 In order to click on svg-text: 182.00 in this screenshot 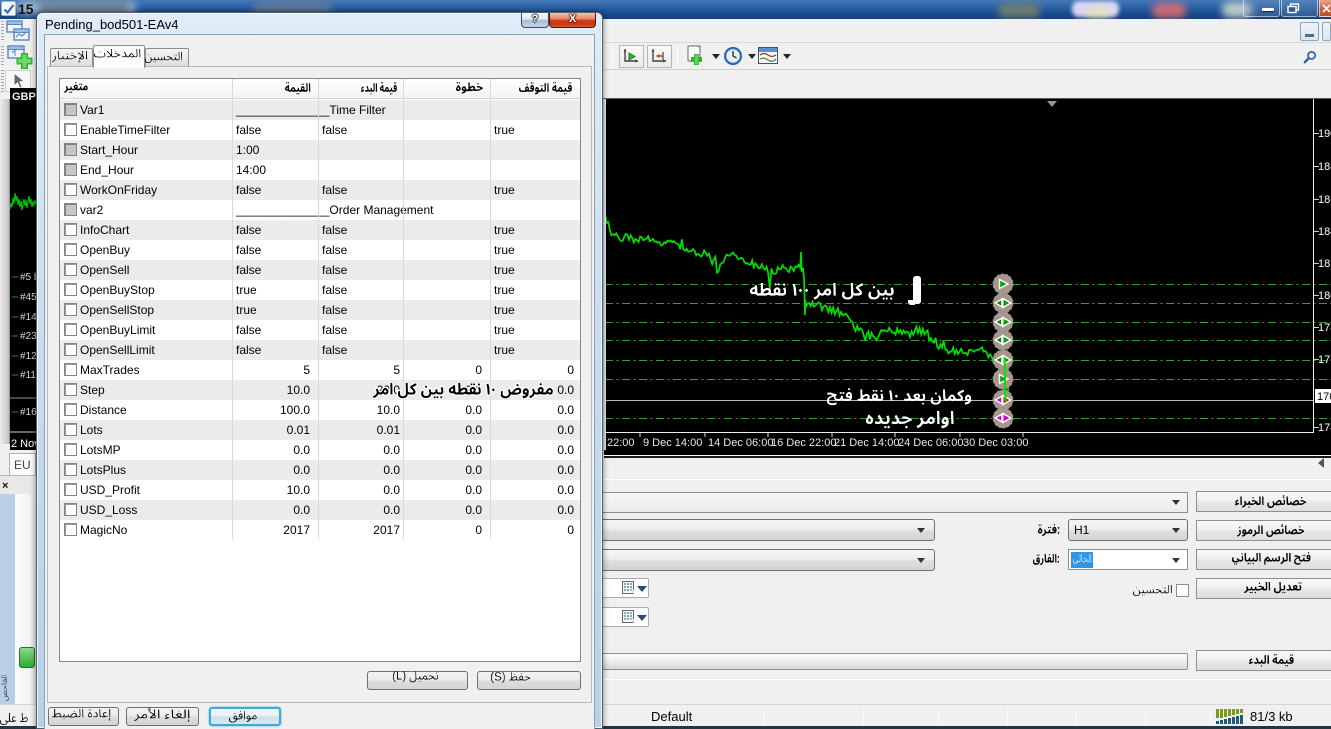, I will do `click(1324, 264)`.